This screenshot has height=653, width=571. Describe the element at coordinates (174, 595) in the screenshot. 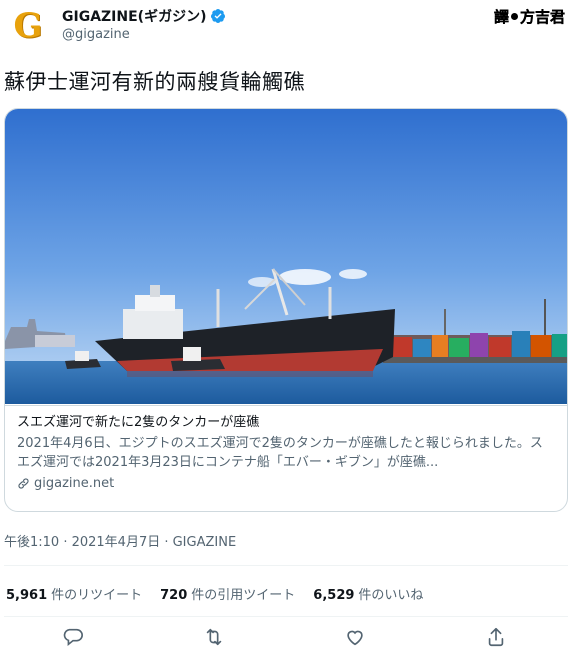

I see `quote-count-value: 720` at that location.